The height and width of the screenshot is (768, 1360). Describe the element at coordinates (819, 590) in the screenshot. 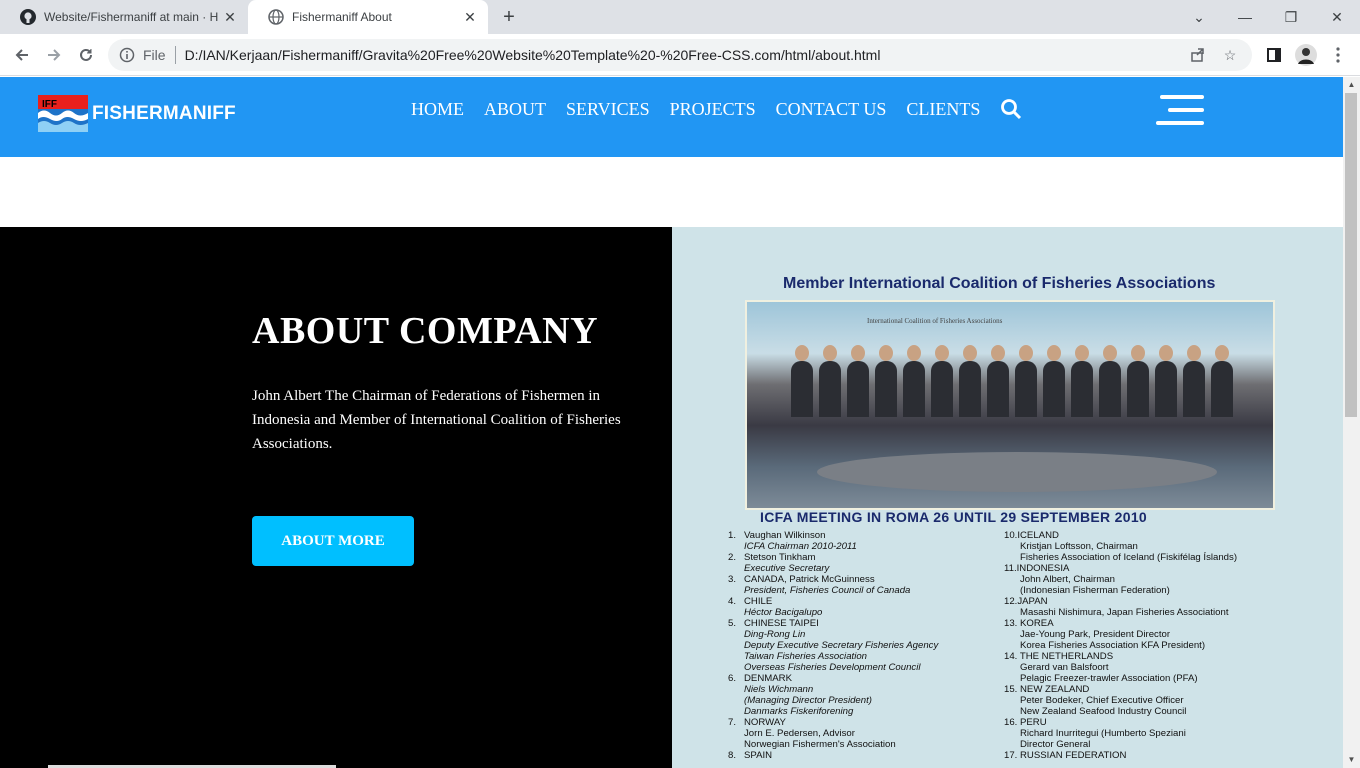

I see `member-line: President, Fisheries Council of Canada` at that location.